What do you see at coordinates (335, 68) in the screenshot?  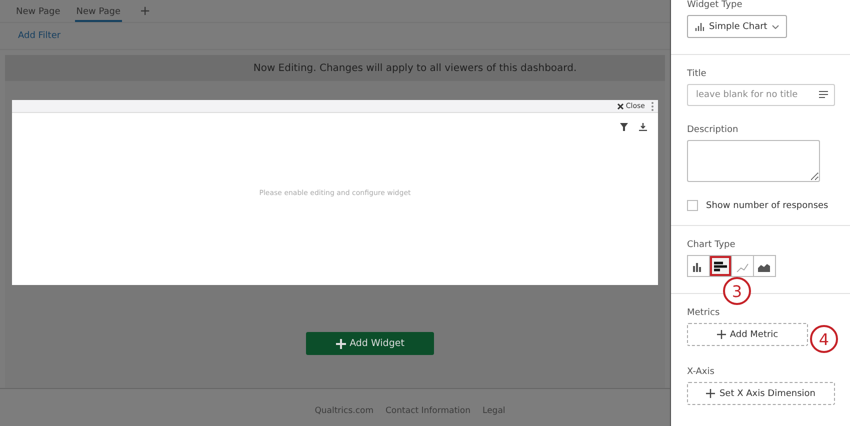 I see `editing-banner: Now Editing. Changes will apply to all viewers of this dashboard.` at bounding box center [335, 68].